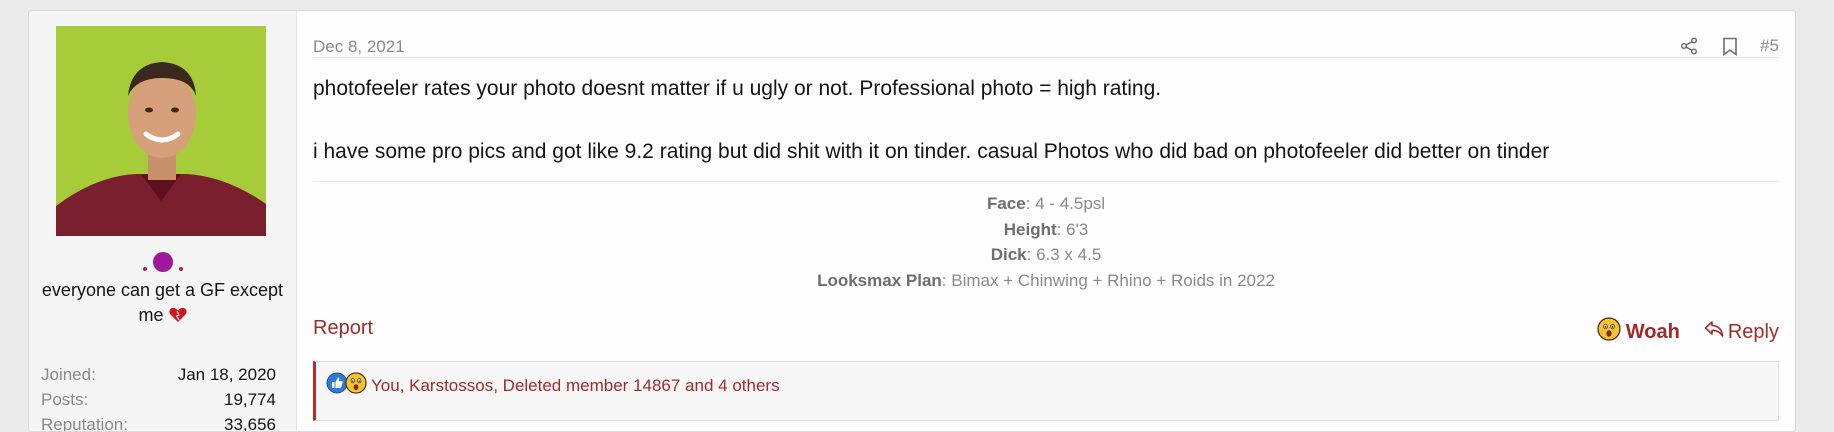 This screenshot has height=432, width=1834. What do you see at coordinates (343, 328) in the screenshot?
I see `report-link: Report` at bounding box center [343, 328].